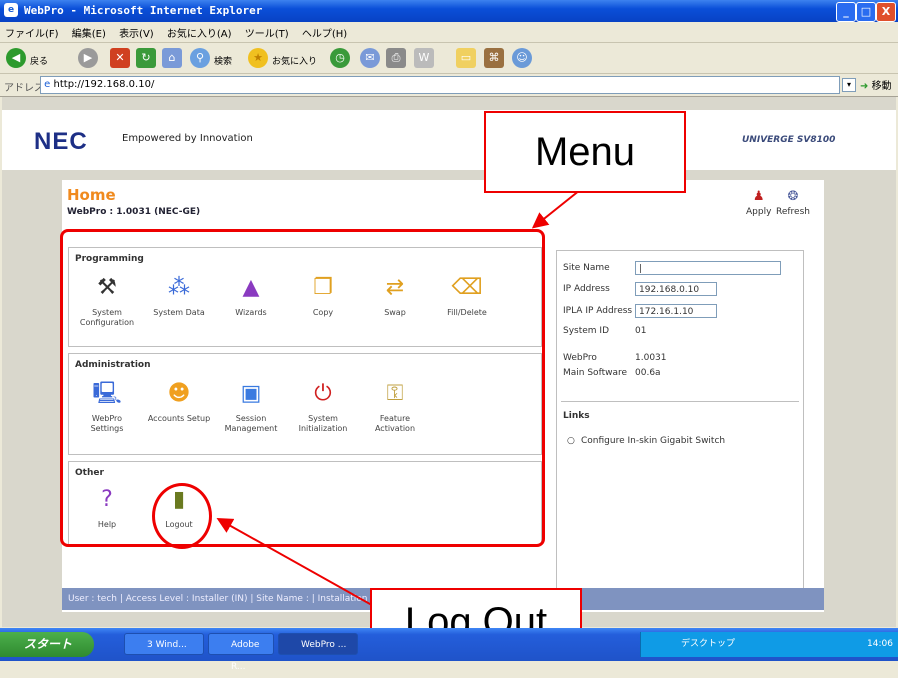 The width and height of the screenshot is (898, 678). I want to click on system-tray: デスクトップ 14:06, so click(769, 644).